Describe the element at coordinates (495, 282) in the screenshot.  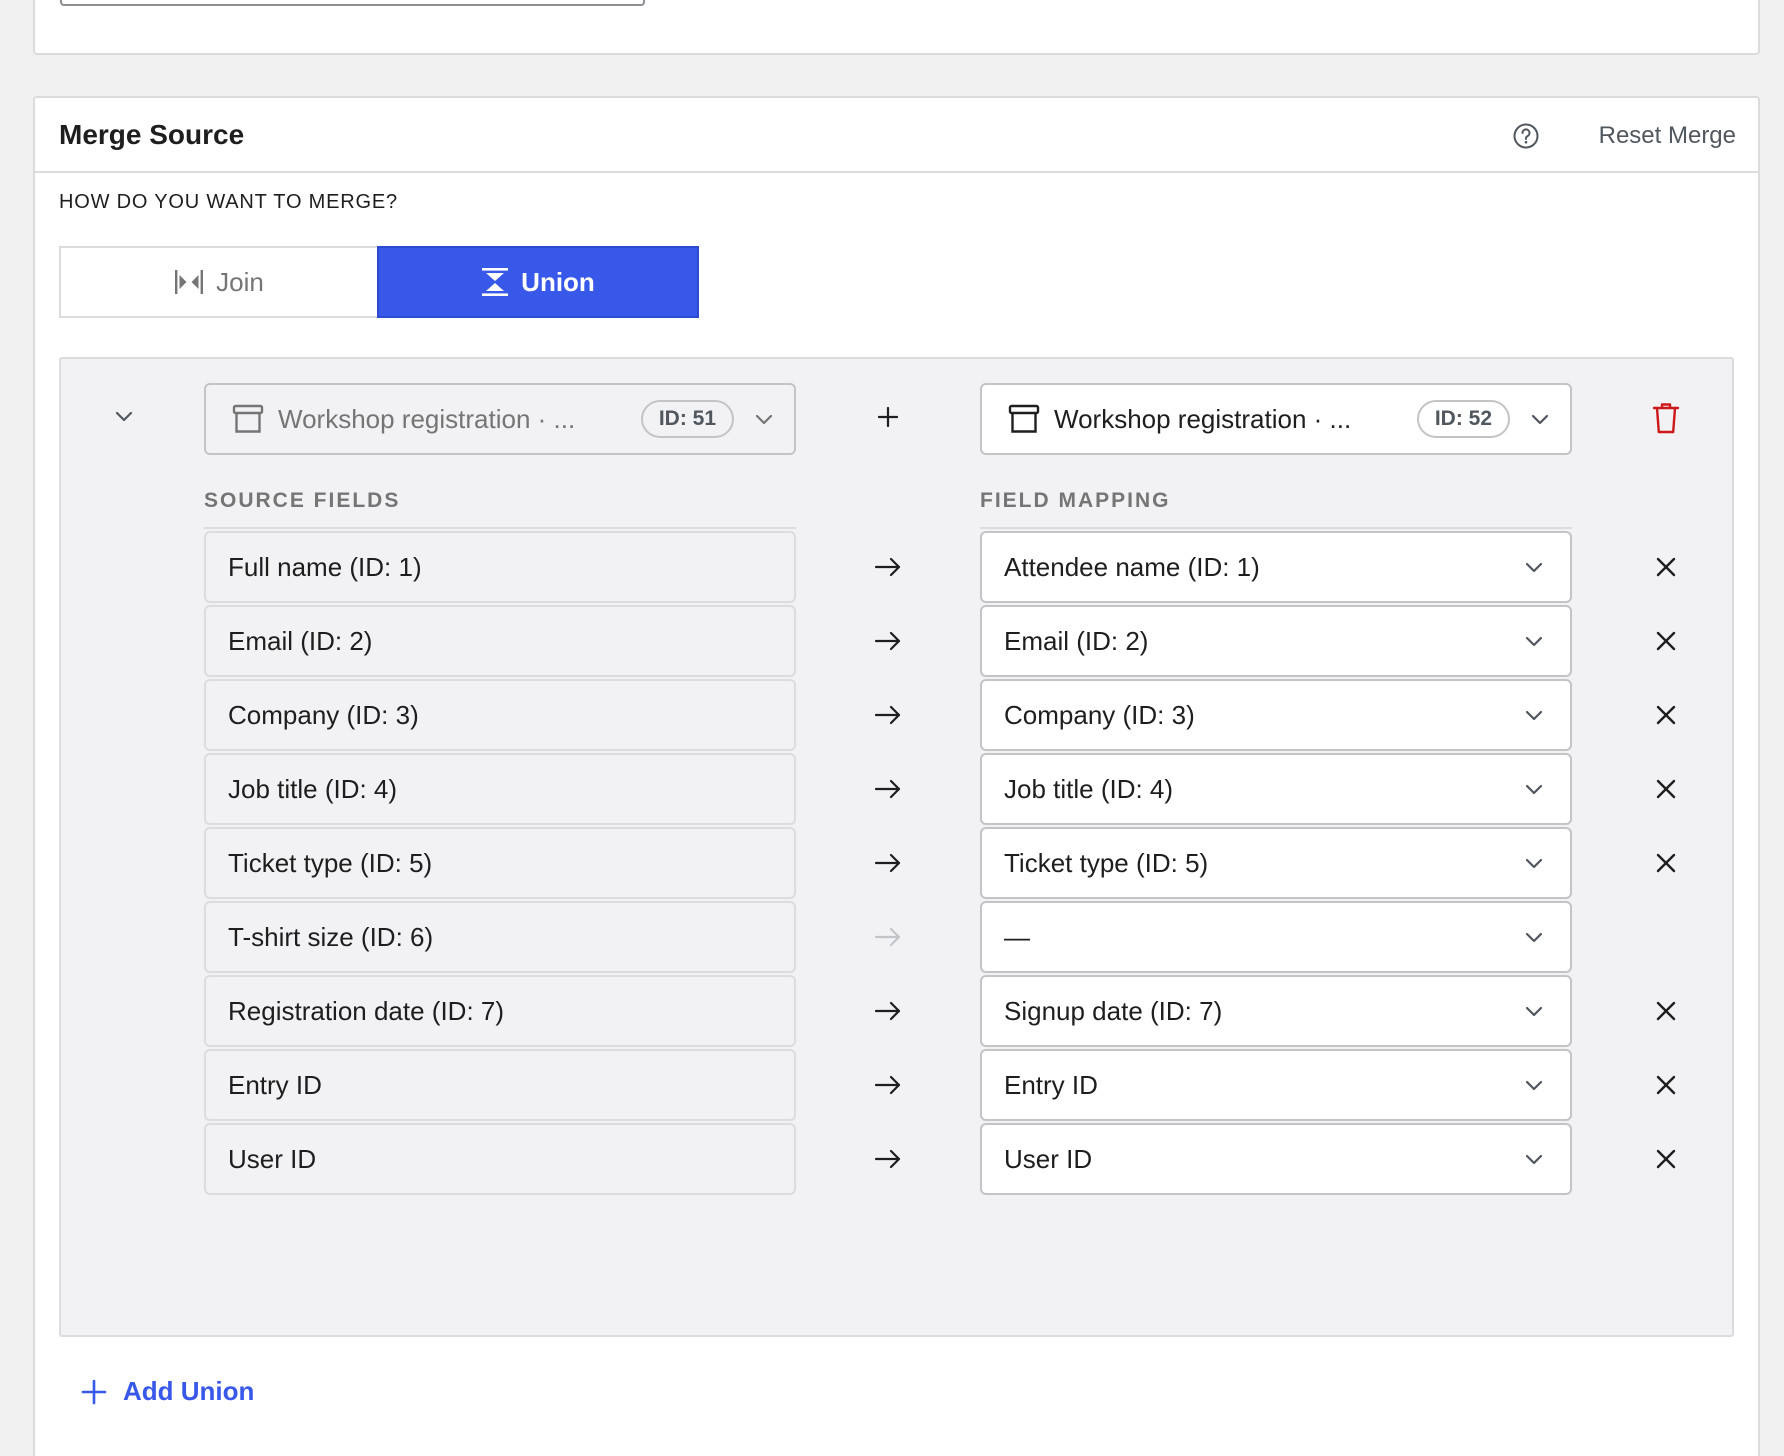
I see `union-icon` at that location.